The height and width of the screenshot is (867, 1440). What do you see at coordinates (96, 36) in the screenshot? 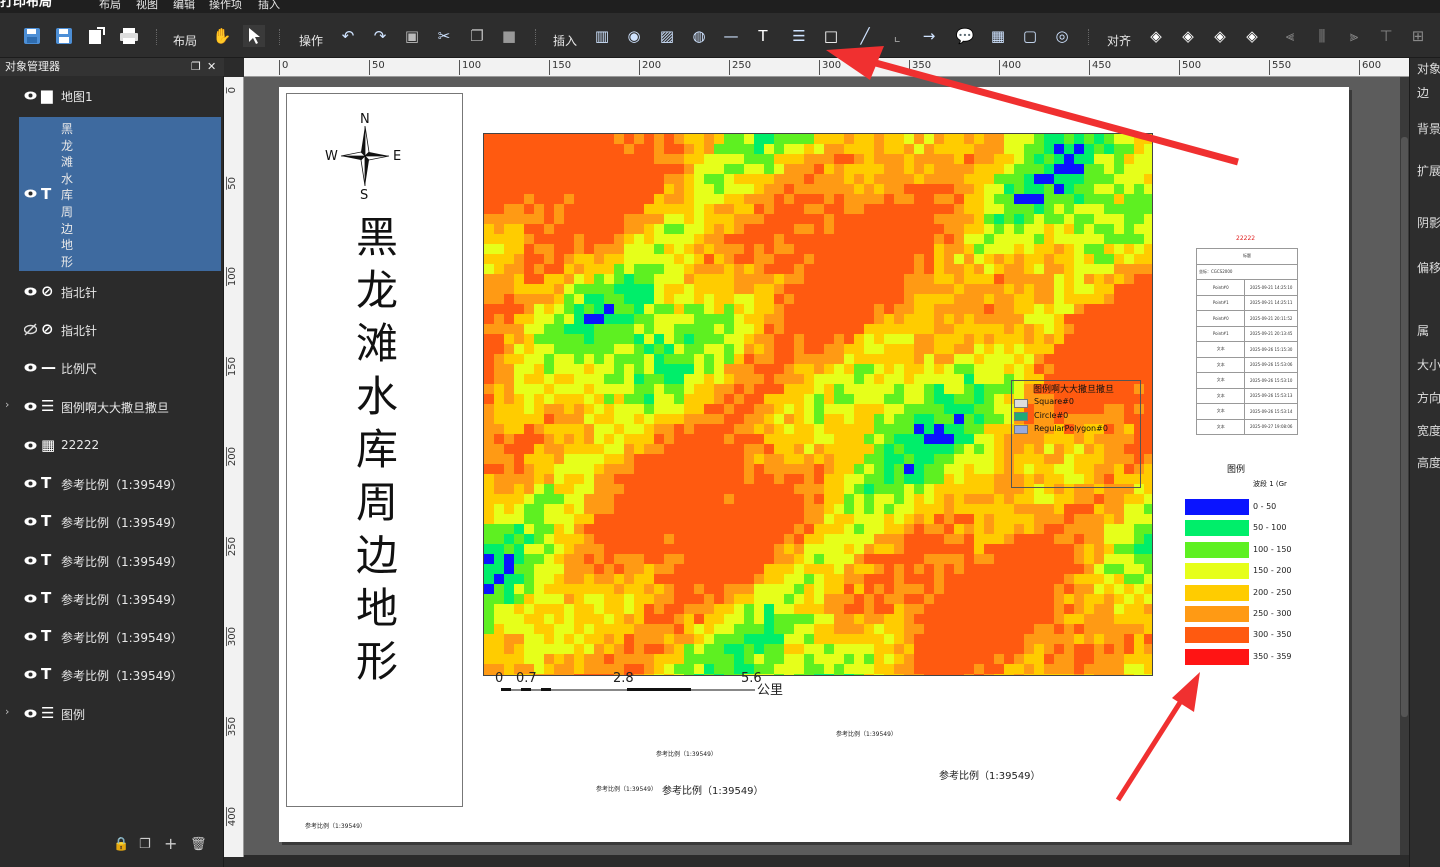
I see `export-icon` at bounding box center [96, 36].